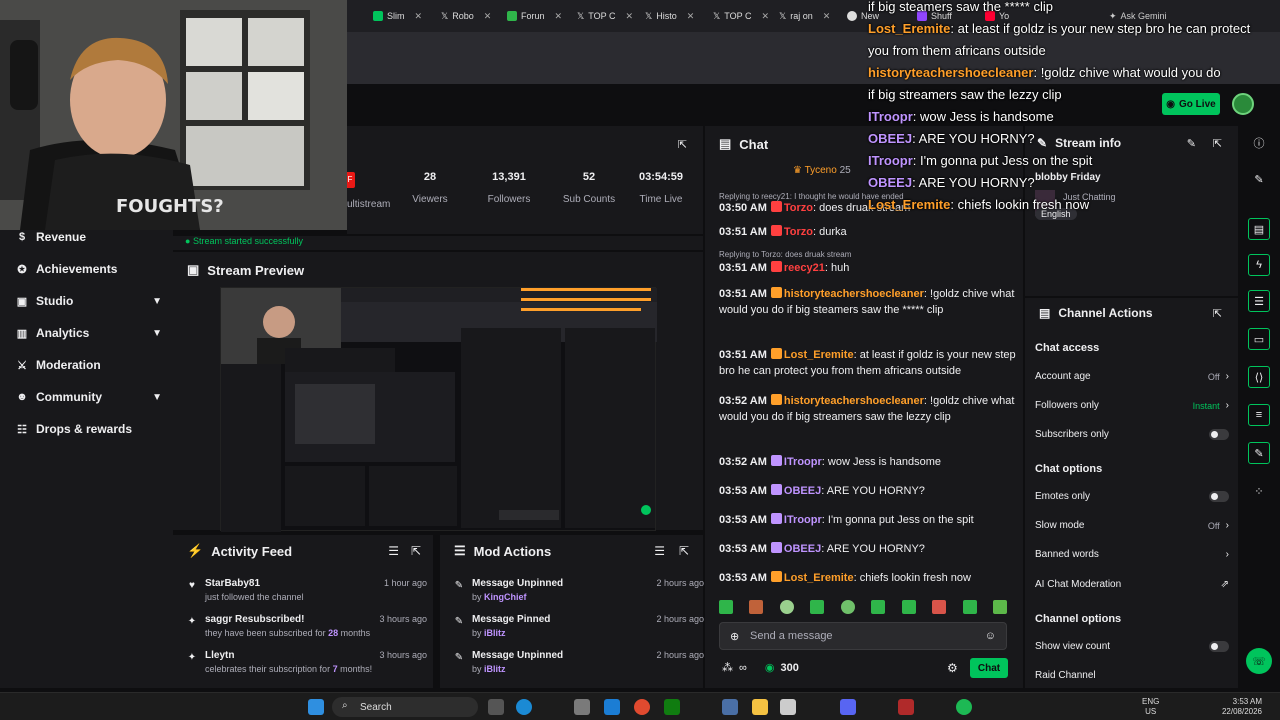  Describe the element at coordinates (1259, 229) in the screenshot. I see `quick-action-icon: ▤` at that location.